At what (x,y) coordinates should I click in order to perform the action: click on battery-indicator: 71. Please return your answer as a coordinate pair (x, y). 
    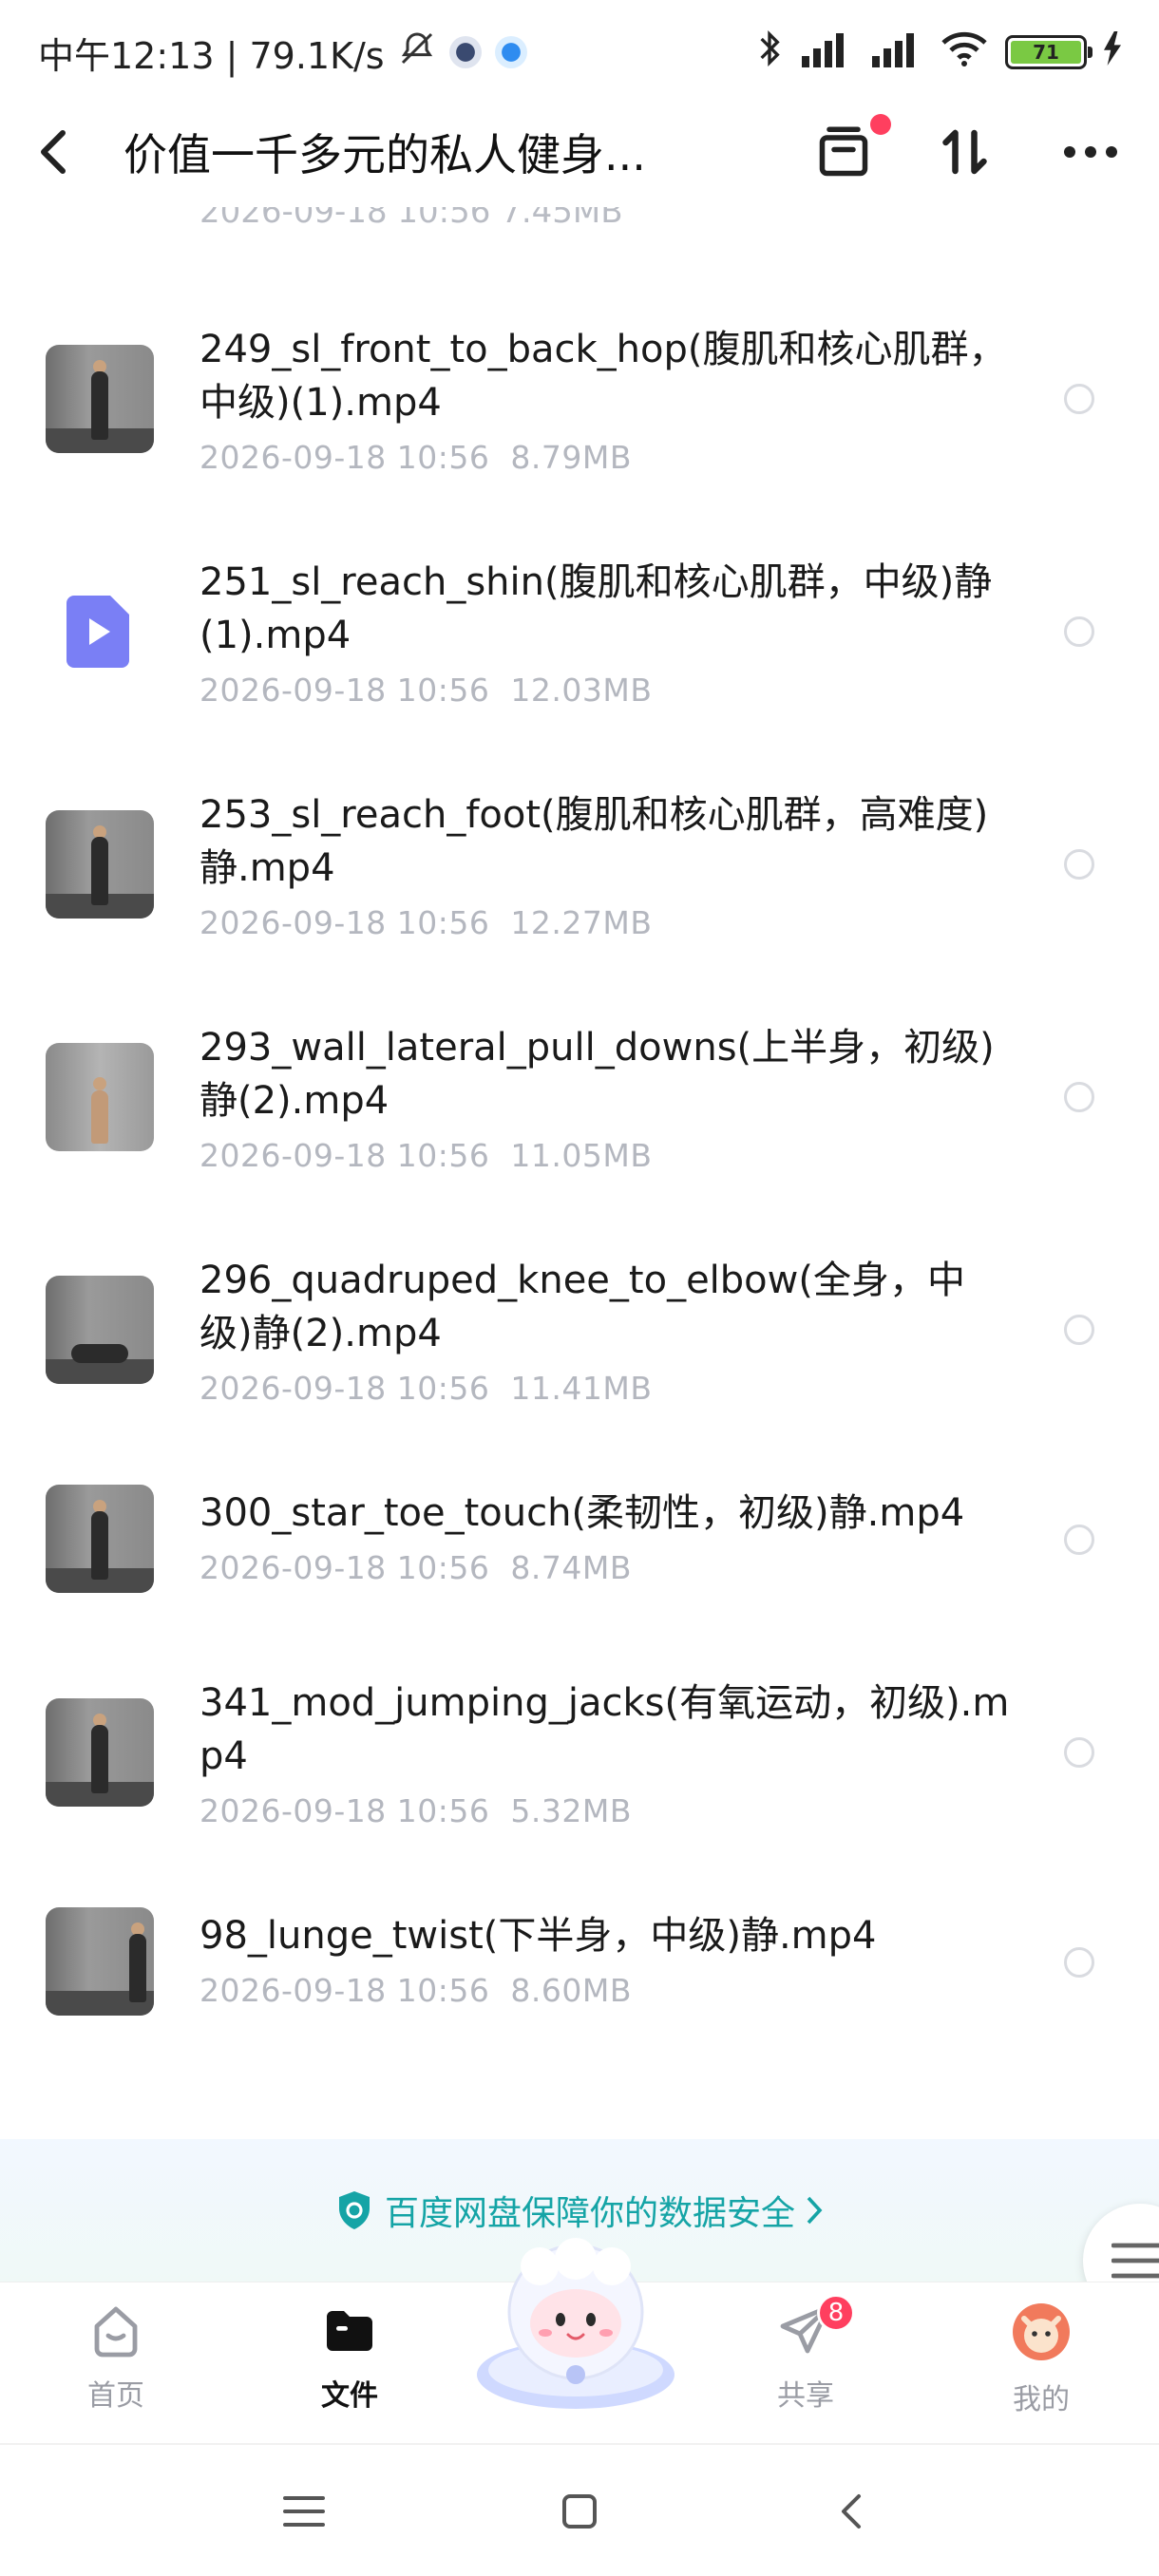
    Looking at the image, I should click on (1048, 52).